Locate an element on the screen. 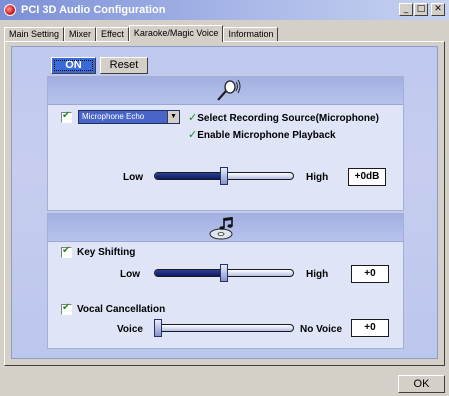  select-recording-source-option: ✓Select Recording Source(Microphone) is located at coordinates (283, 117).